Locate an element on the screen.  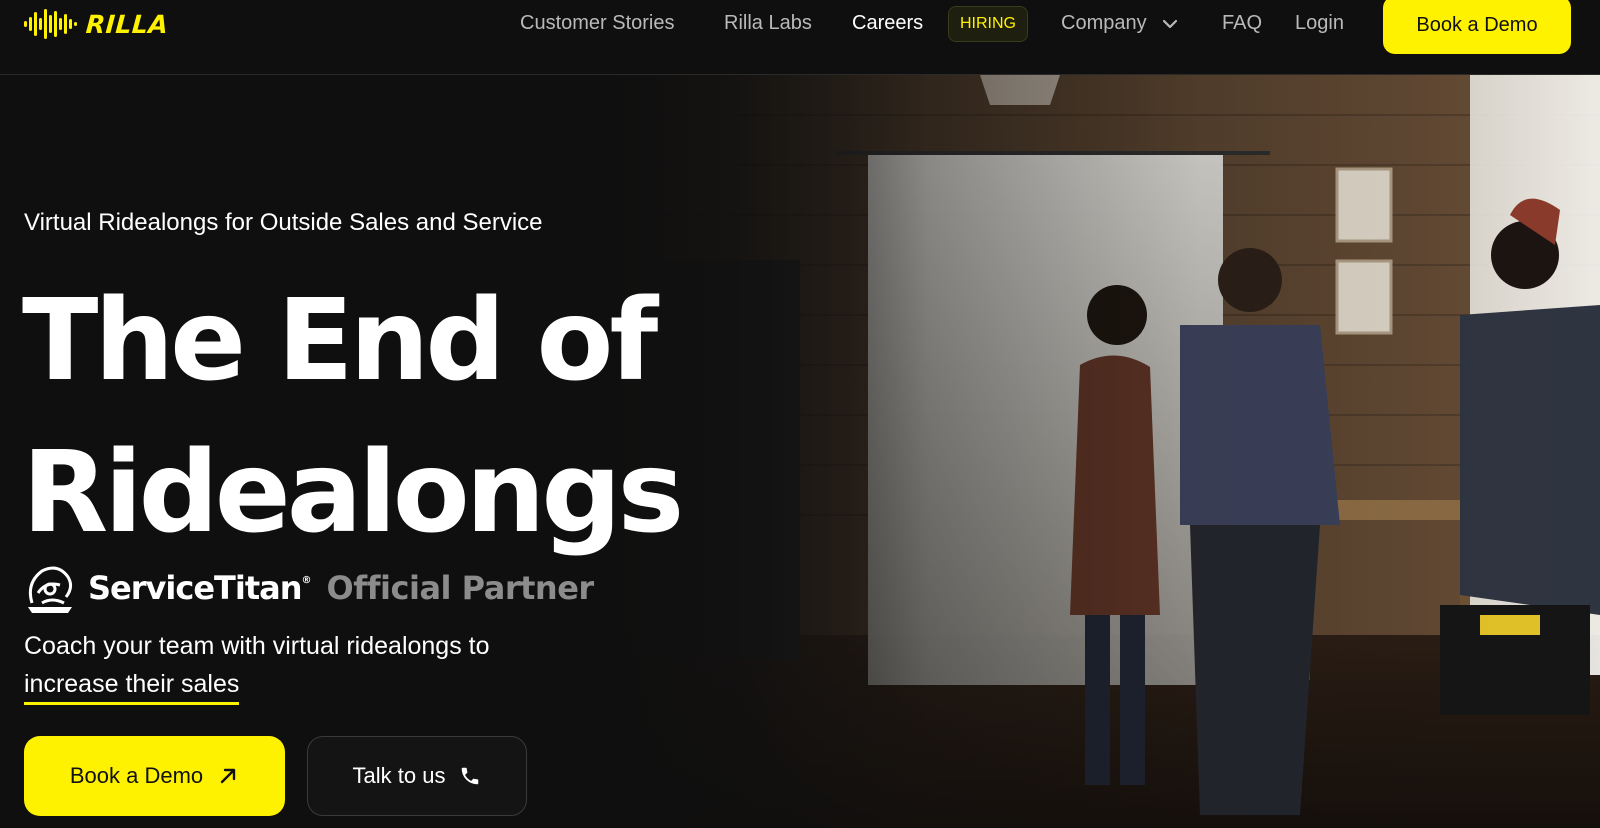
phone-icon is located at coordinates (470, 776).